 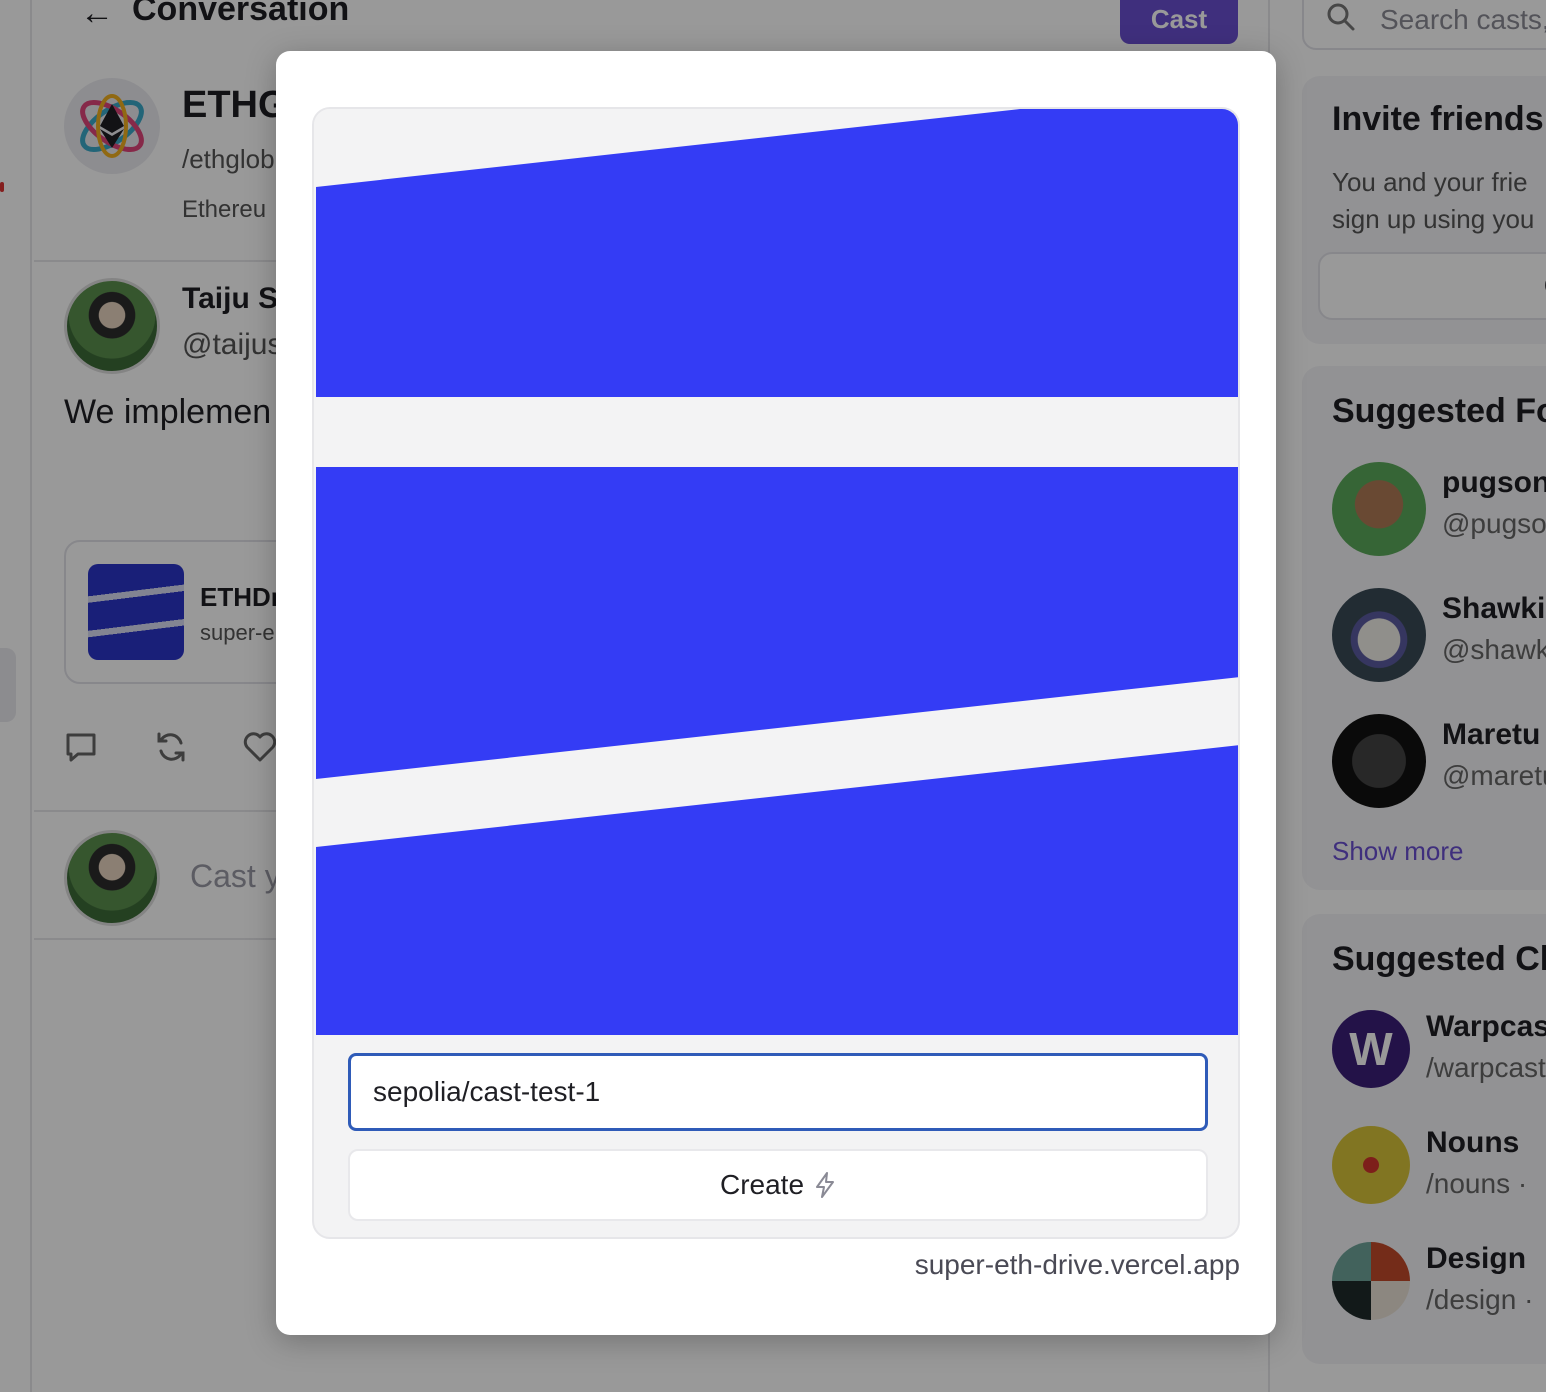 What do you see at coordinates (762, 1184) in the screenshot?
I see `create-button-label: Create` at bounding box center [762, 1184].